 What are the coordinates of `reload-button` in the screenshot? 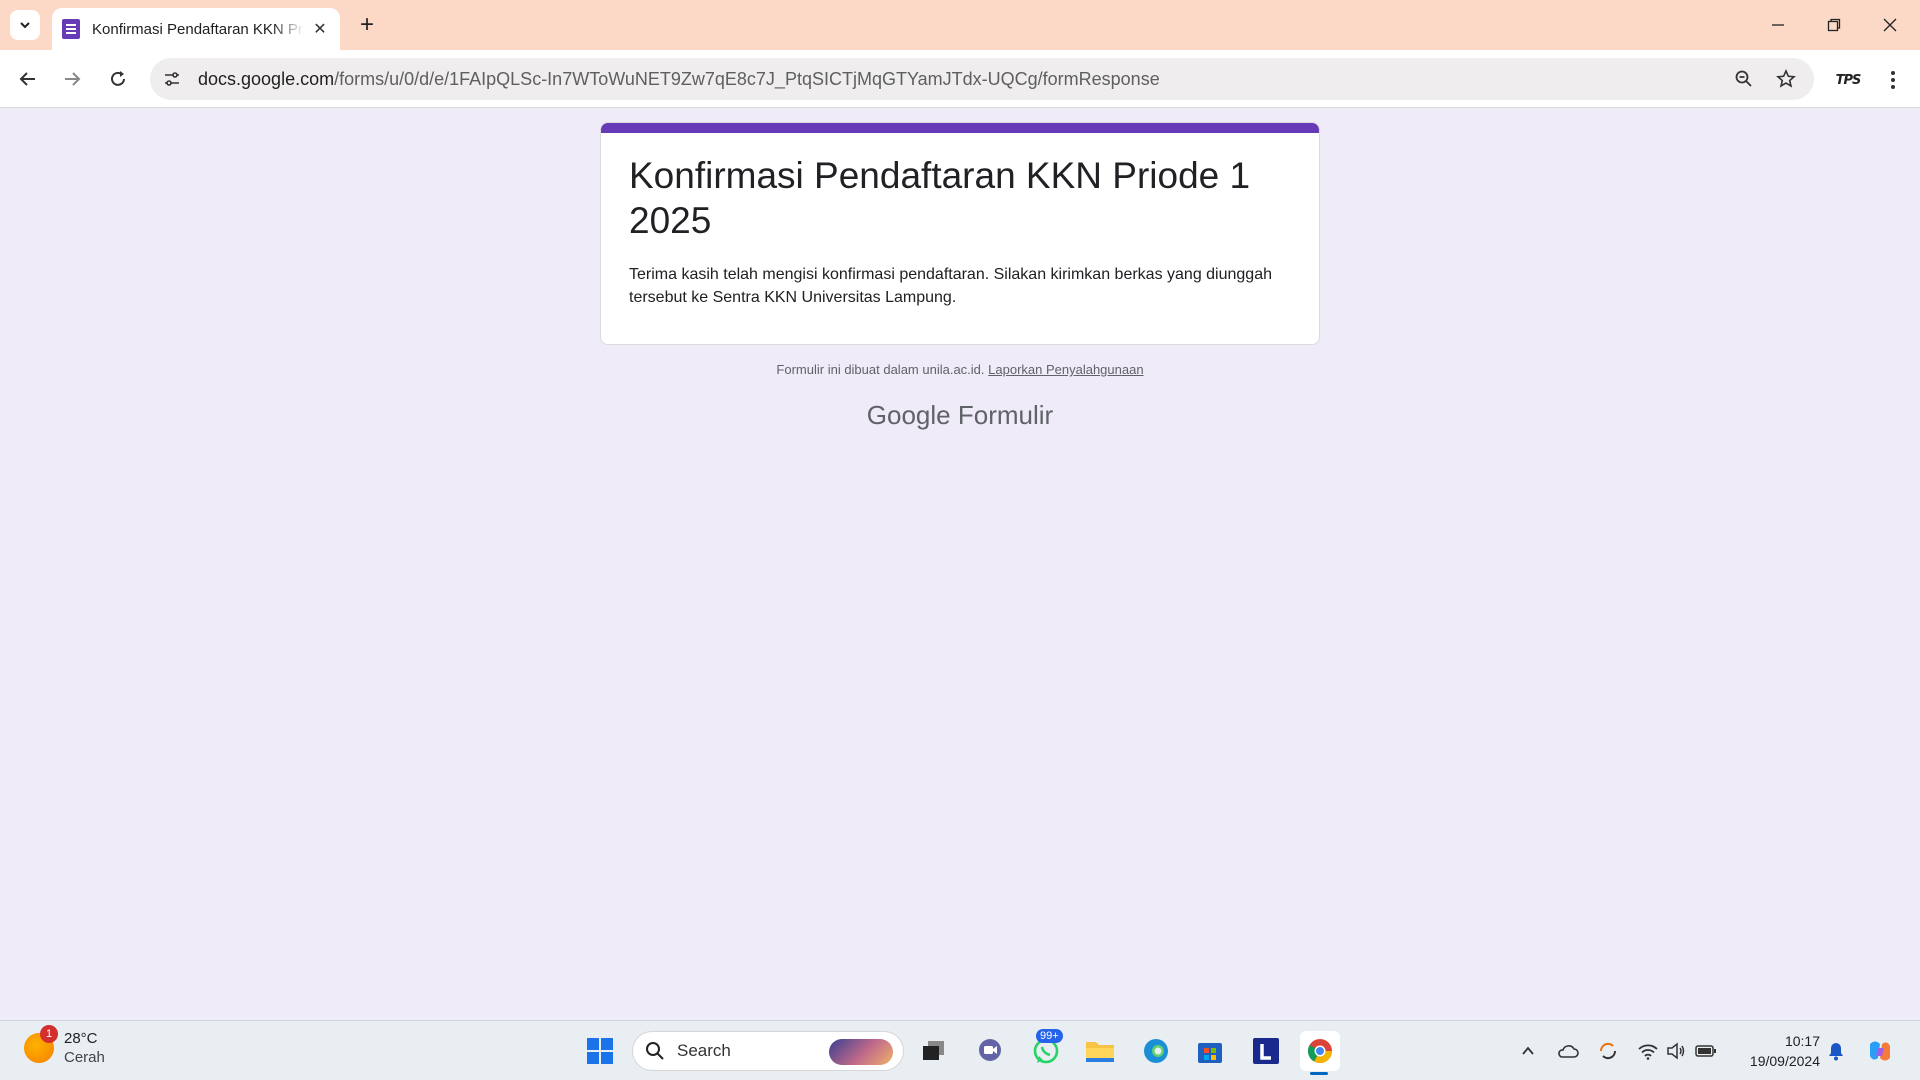 It's located at (118, 79).